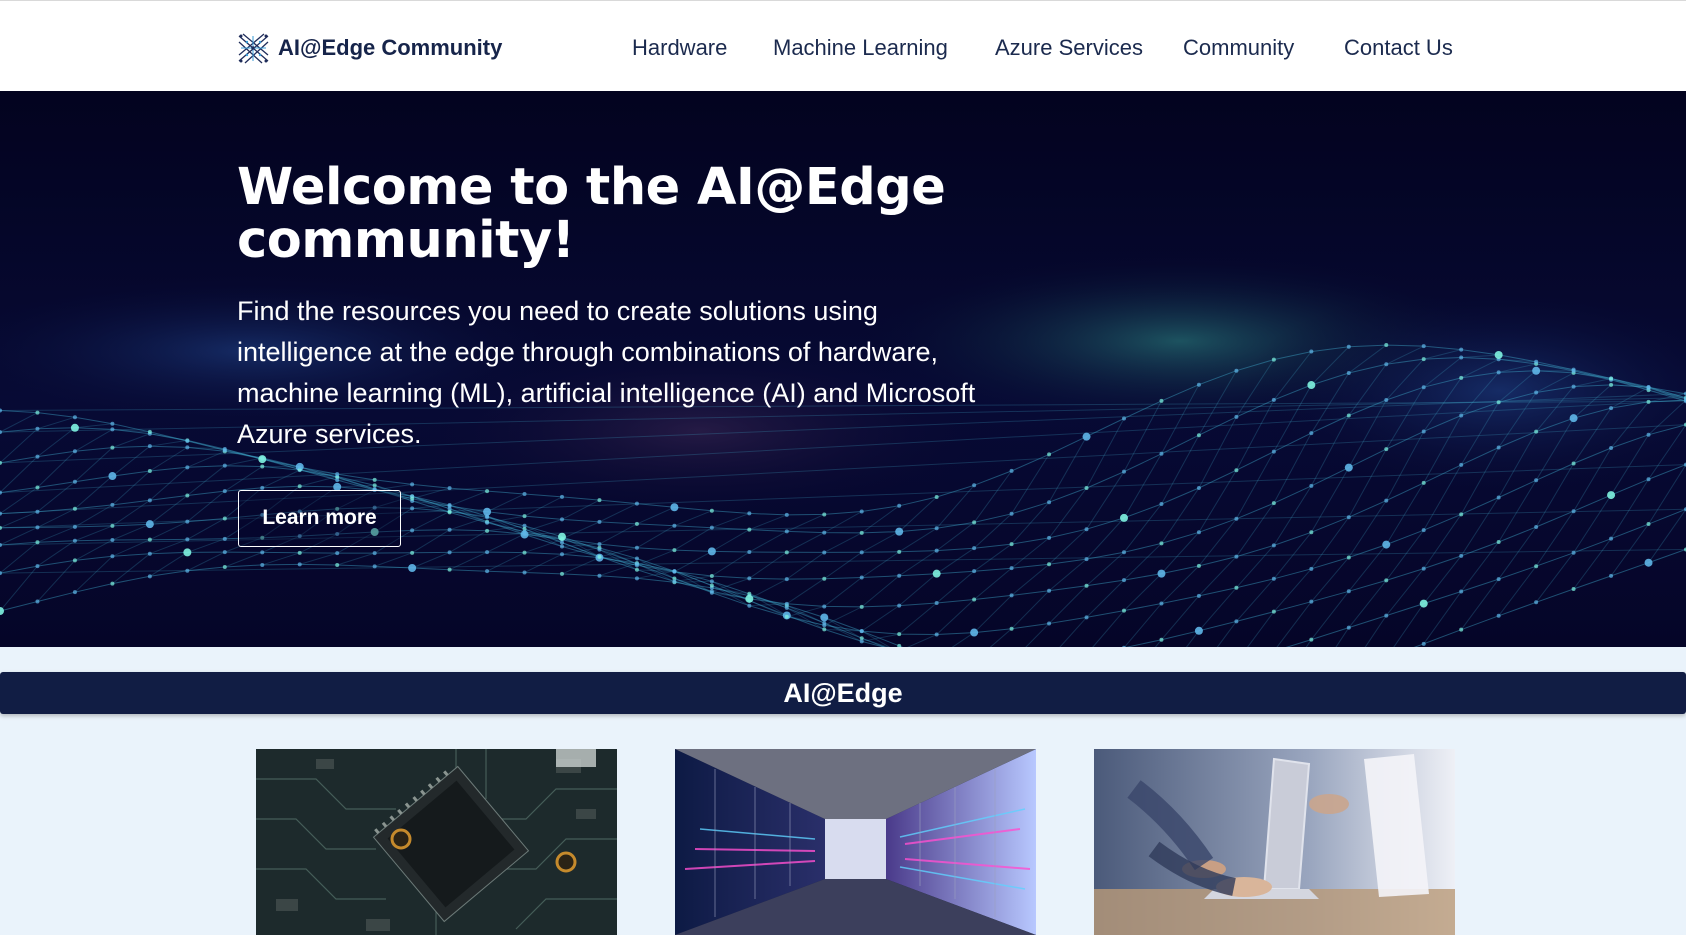 This screenshot has height=935, width=1686. What do you see at coordinates (1238, 48) in the screenshot?
I see `nav-community: Community` at bounding box center [1238, 48].